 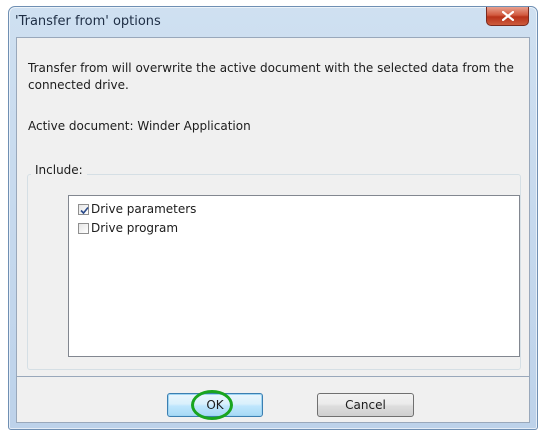 I want to click on checkbox-label: Drive program, so click(x=135, y=228).